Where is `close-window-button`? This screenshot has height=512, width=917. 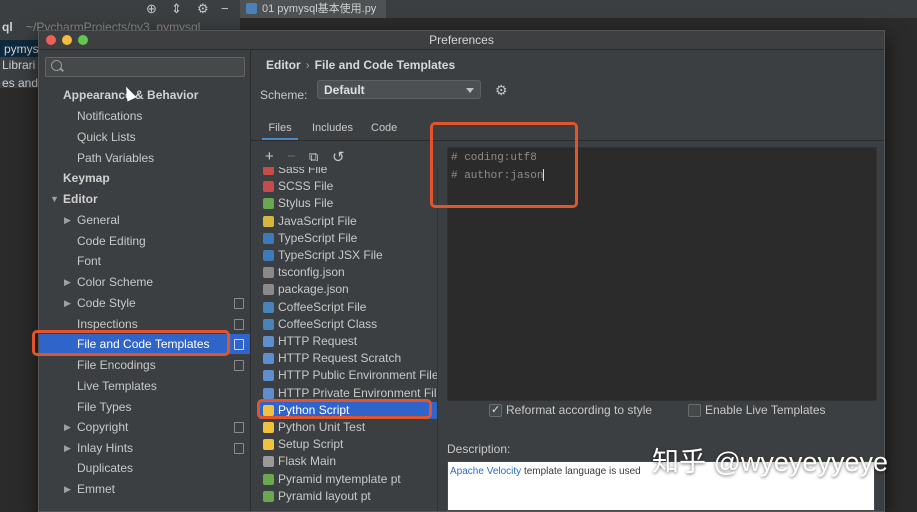 close-window-button is located at coordinates (51, 40).